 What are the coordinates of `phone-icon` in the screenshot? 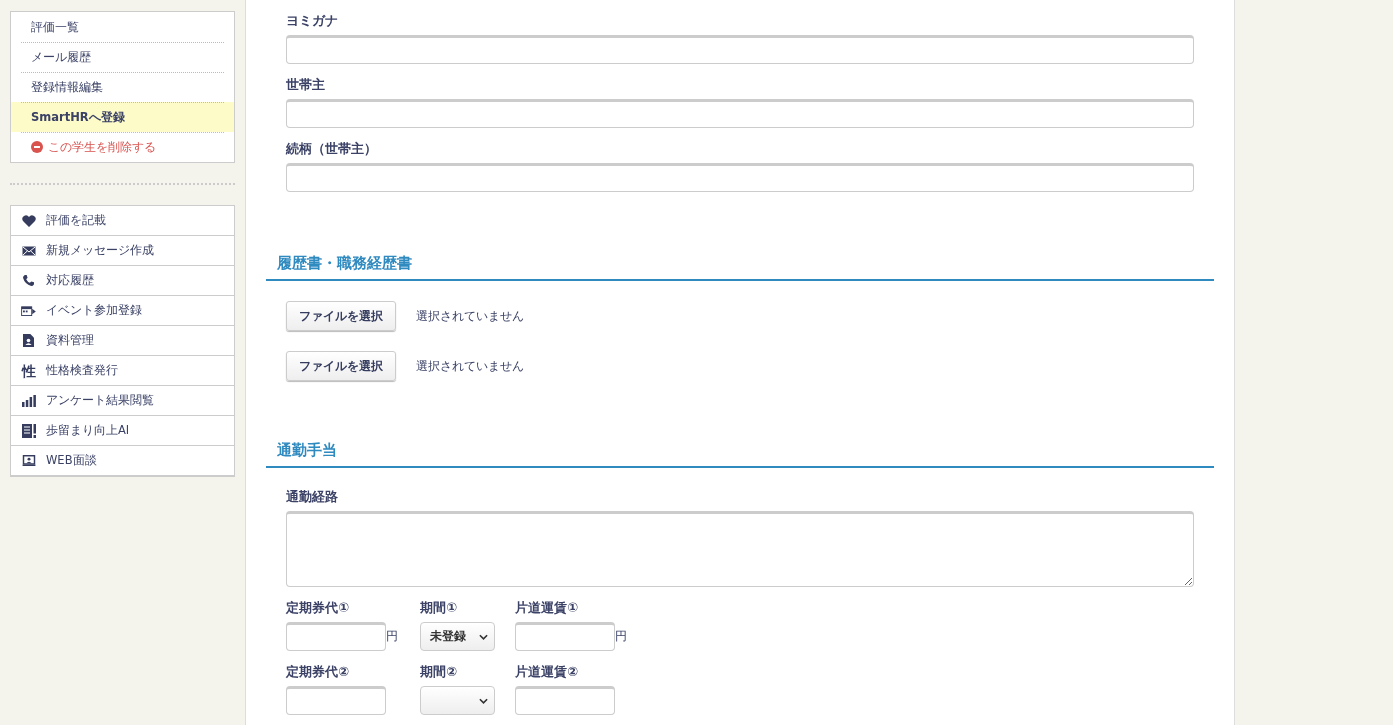 It's located at (28, 280).